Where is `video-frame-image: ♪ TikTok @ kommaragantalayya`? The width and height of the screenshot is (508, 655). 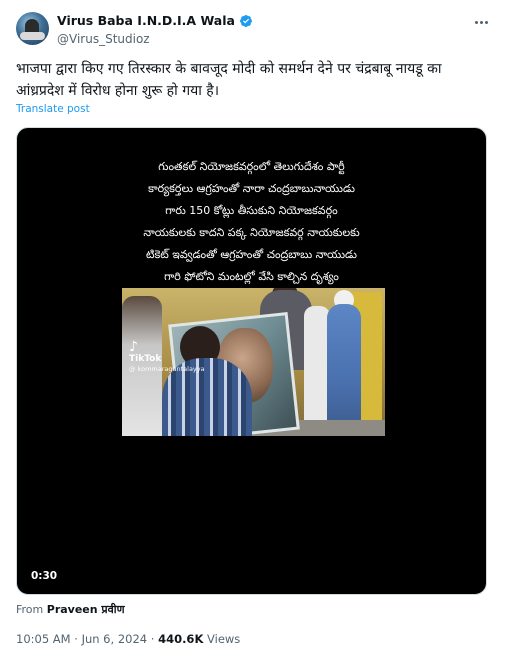 video-frame-image: ♪ TikTok @ kommaragantalayya is located at coordinates (253, 362).